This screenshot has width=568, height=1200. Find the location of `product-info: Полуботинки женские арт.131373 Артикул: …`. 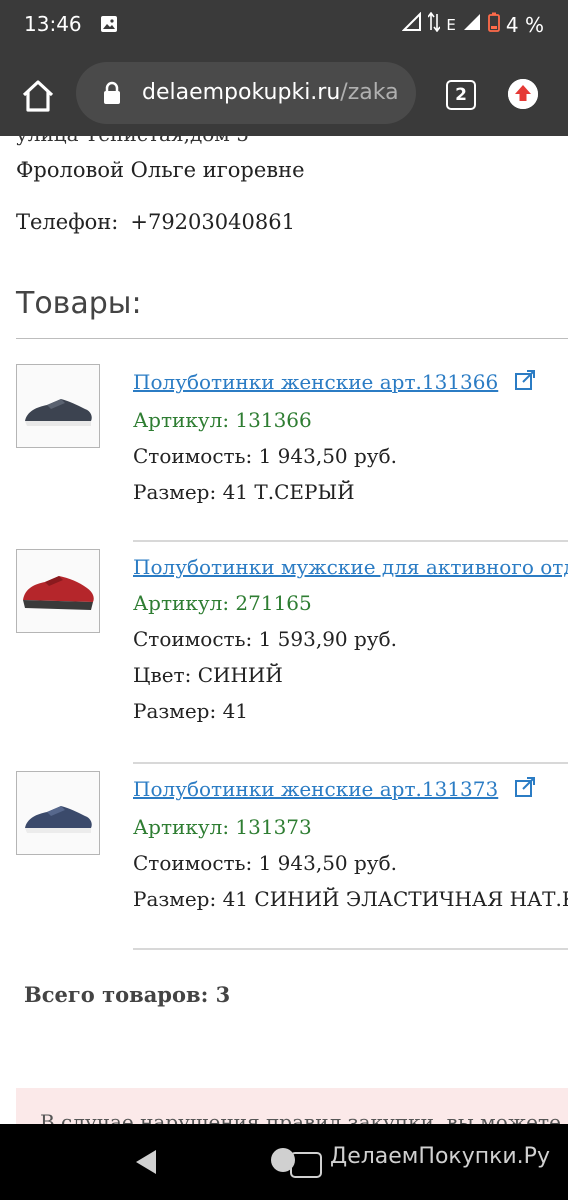

product-info: Полуботинки женские арт.131373 Артикул: … is located at coordinates (350, 844).